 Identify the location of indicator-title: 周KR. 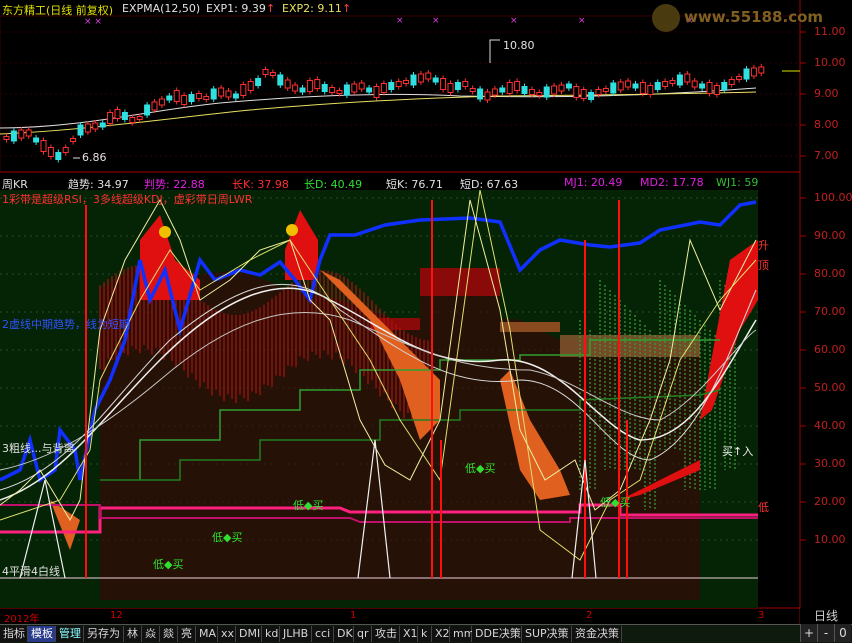
(15, 184).